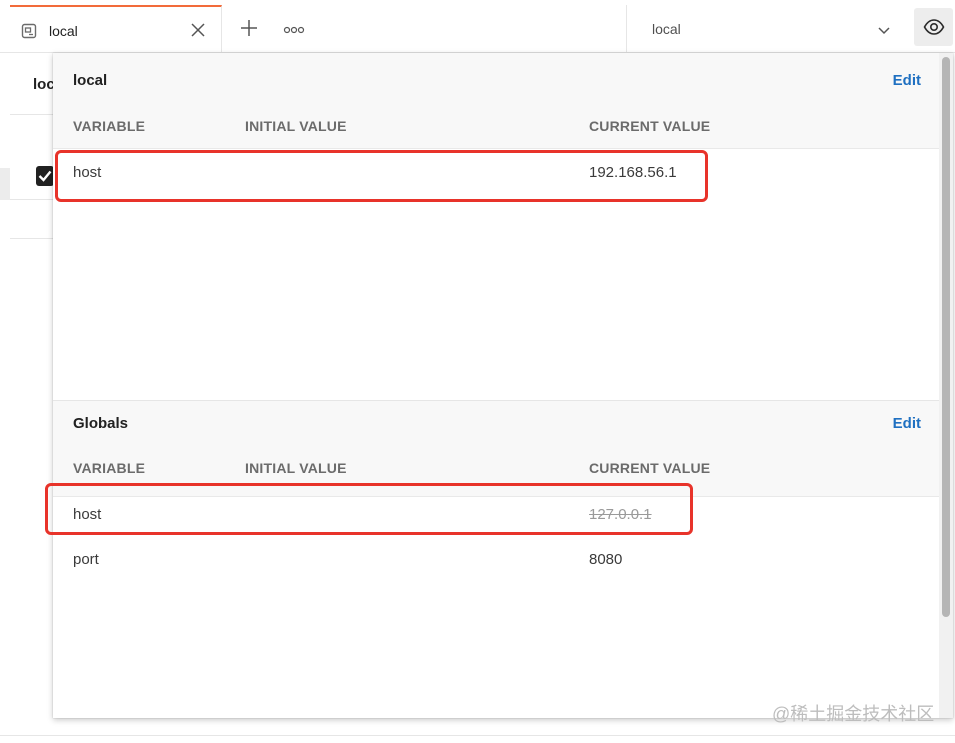  Describe the element at coordinates (5, 184) in the screenshot. I see `background-row` at that location.